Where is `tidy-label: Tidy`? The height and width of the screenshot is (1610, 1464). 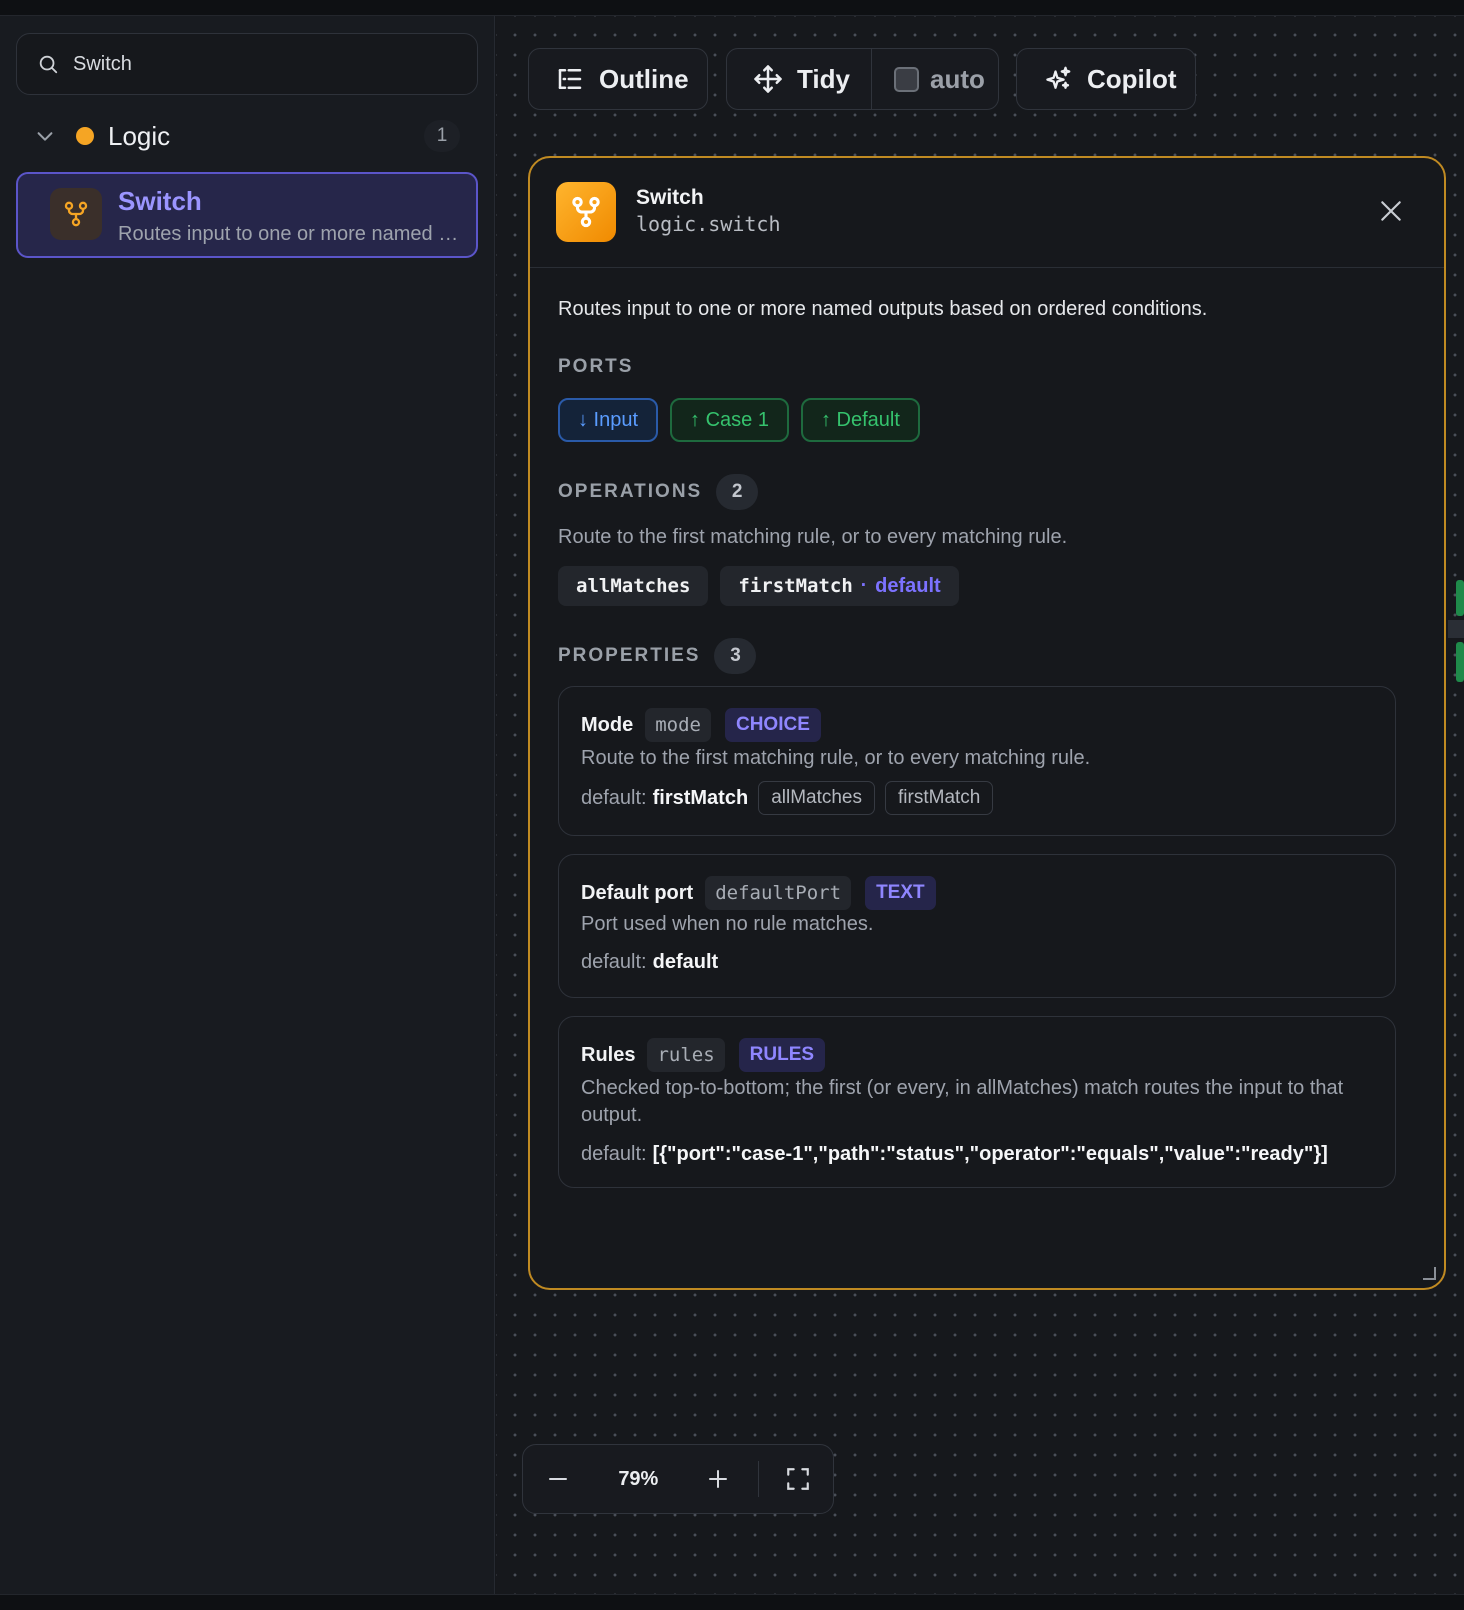
tidy-label: Tidy is located at coordinates (823, 78).